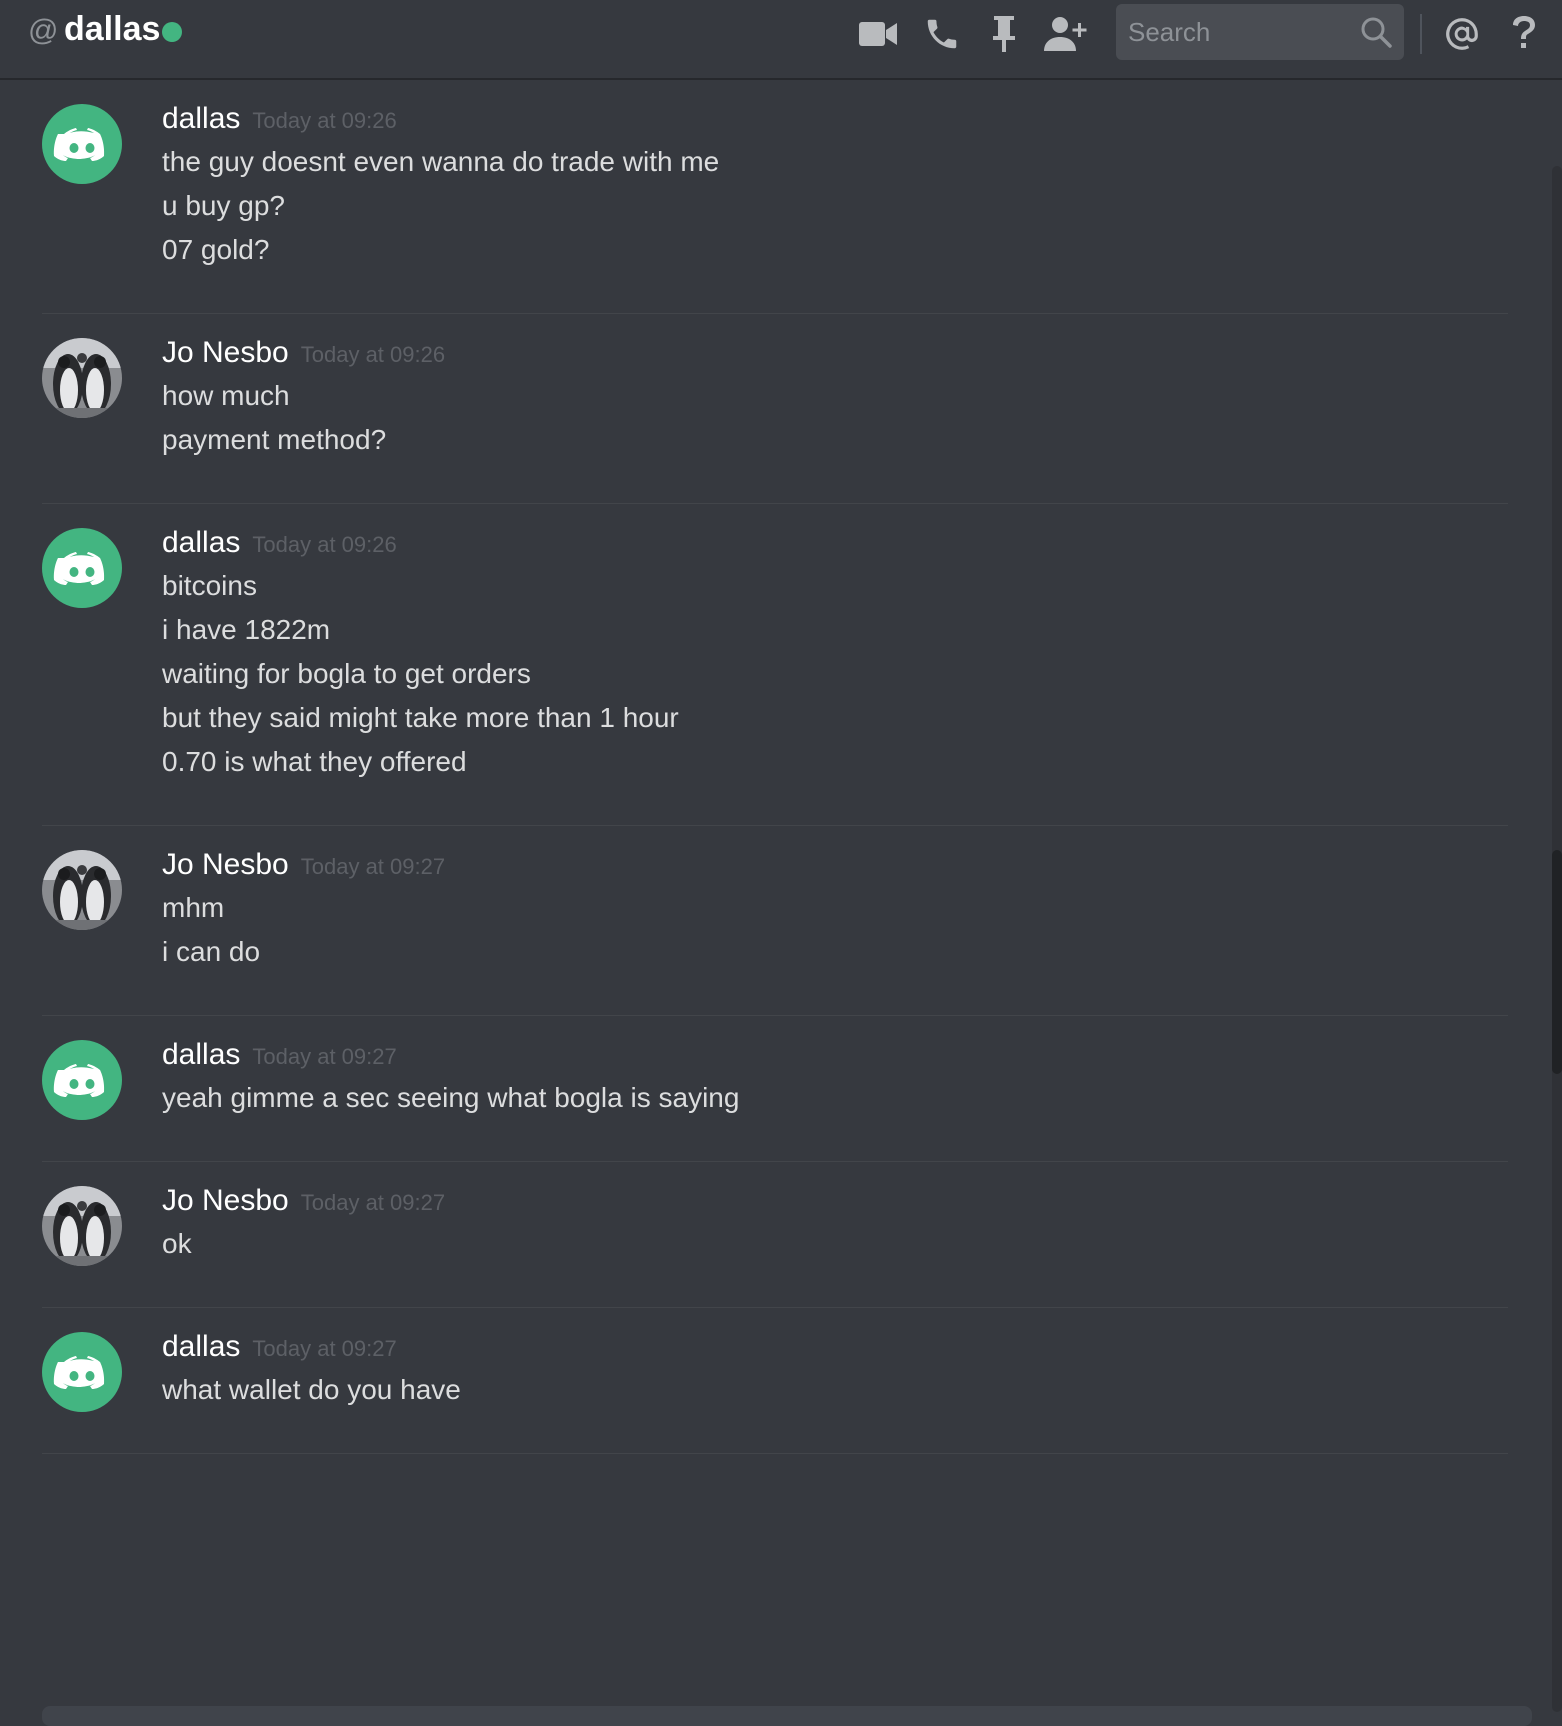  I want to click on search-bar, so click(1260, 32).